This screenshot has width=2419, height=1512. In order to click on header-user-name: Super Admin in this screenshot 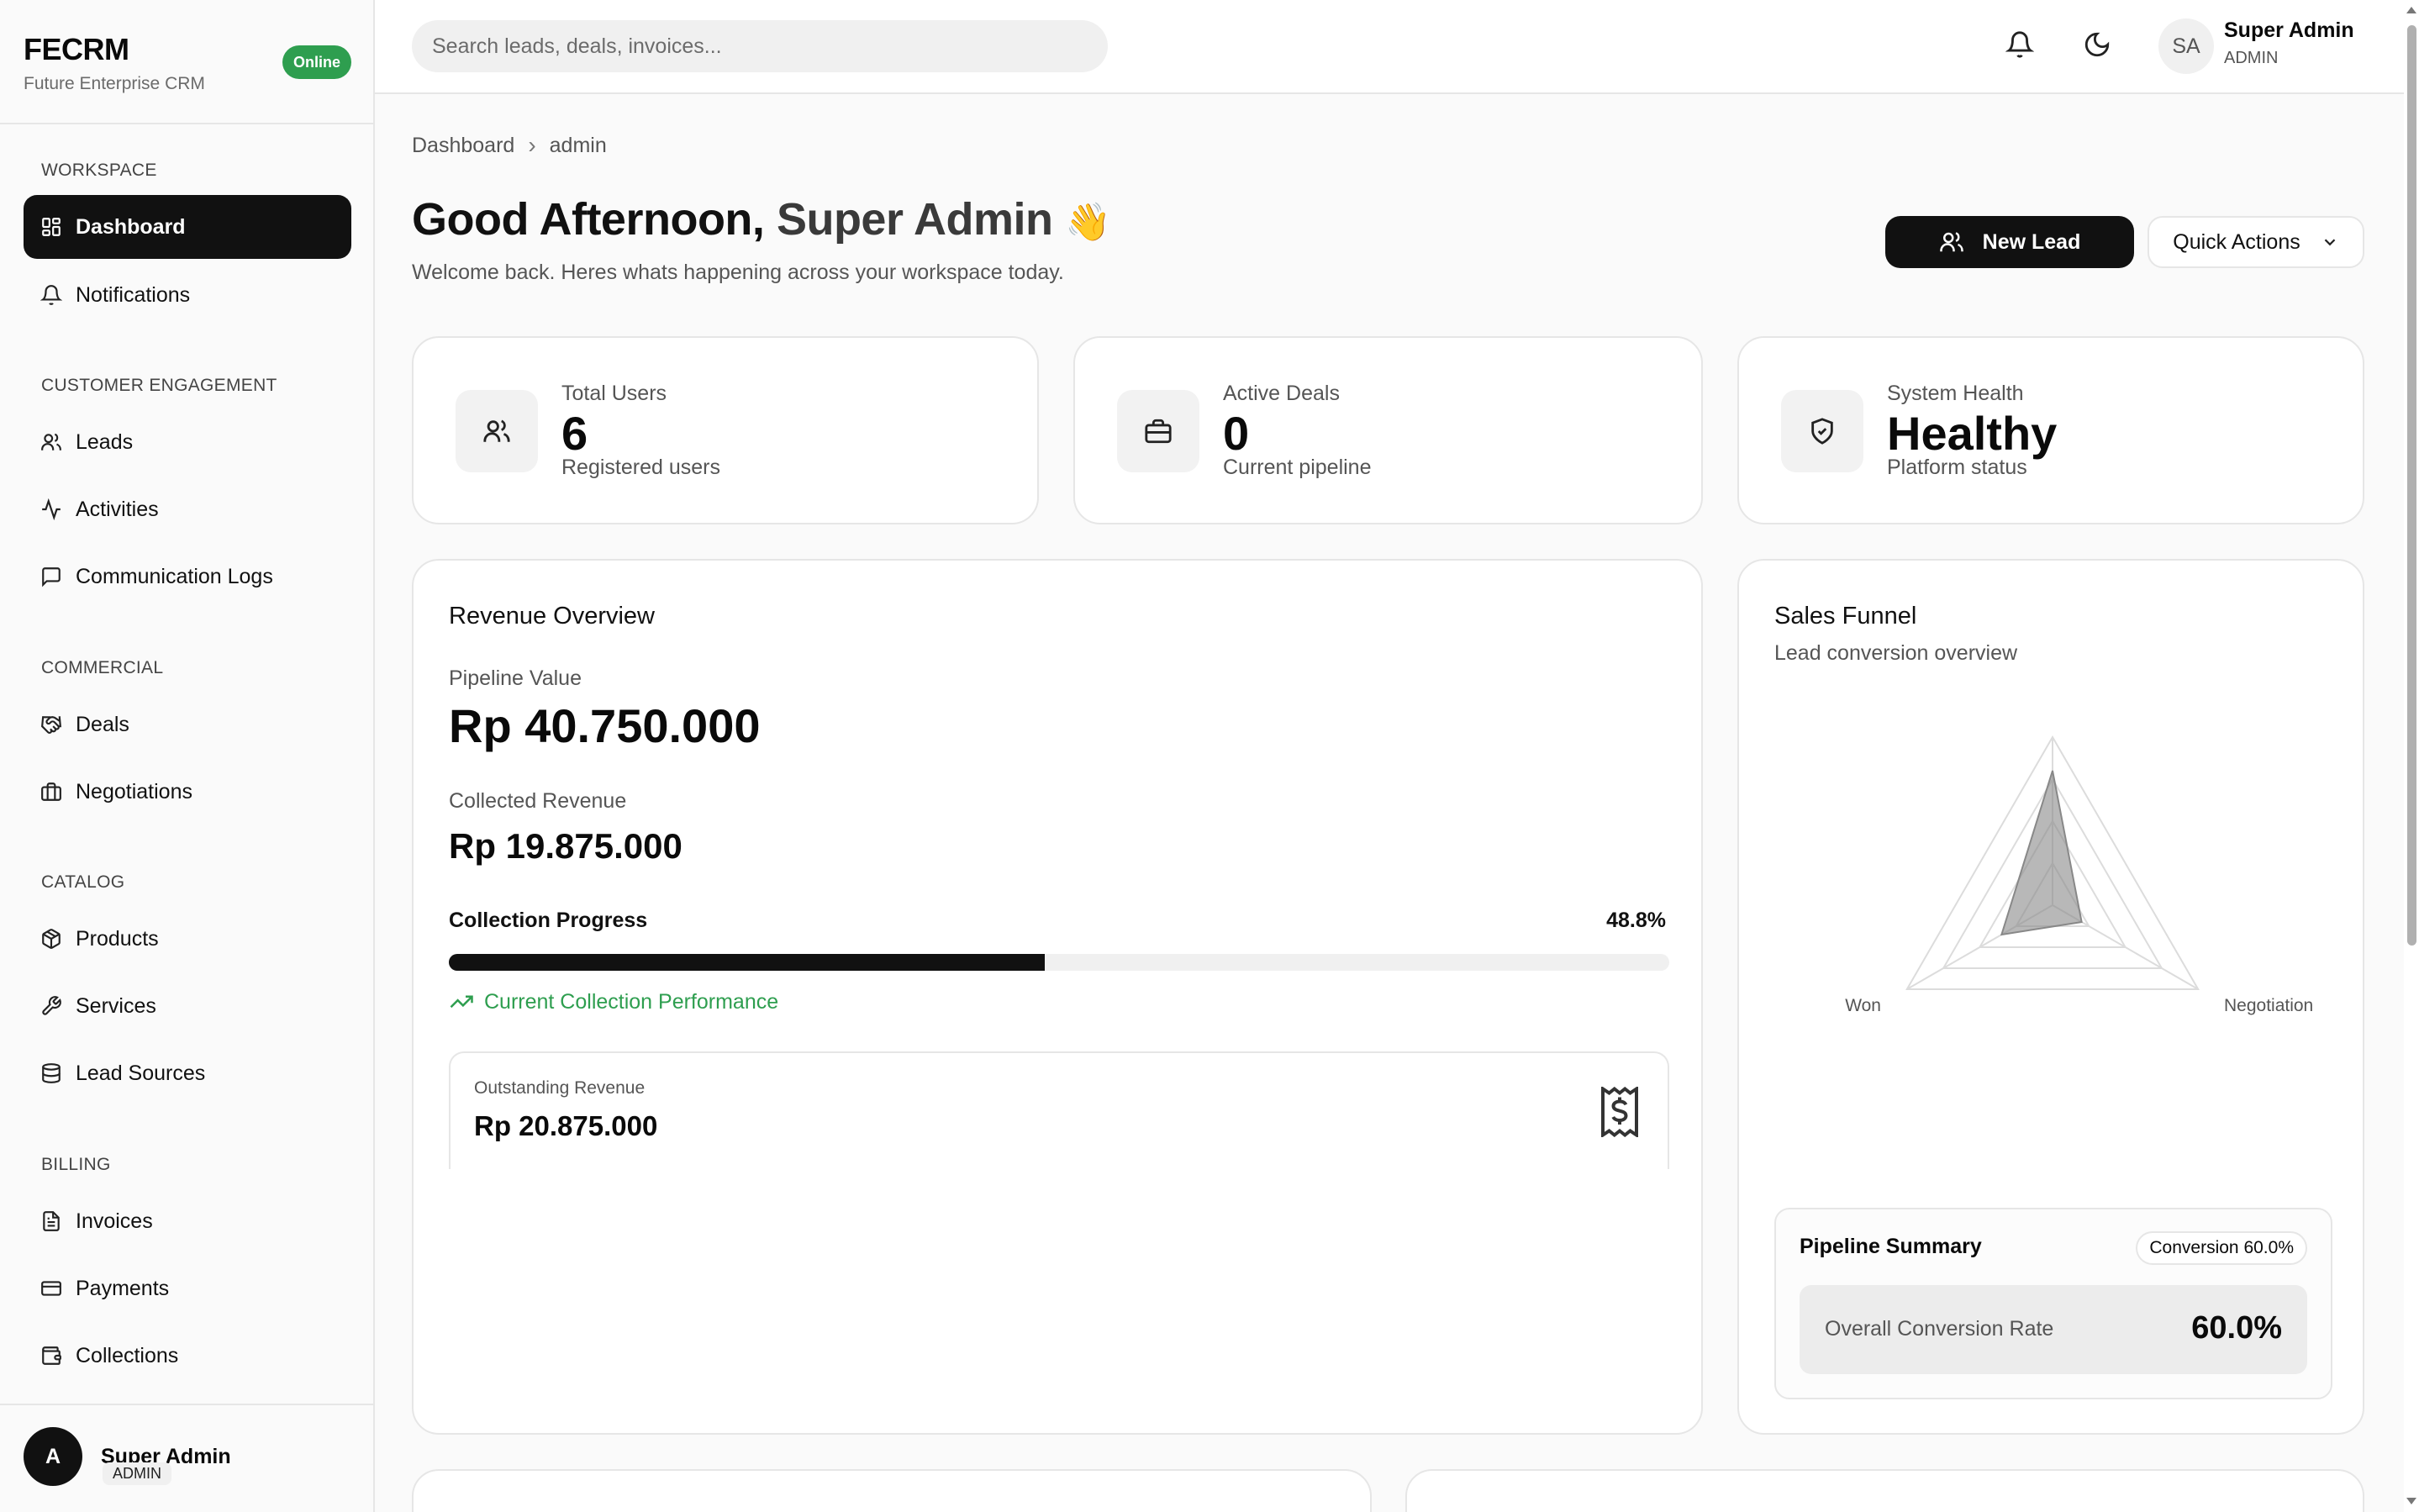, I will do `click(2289, 31)`.